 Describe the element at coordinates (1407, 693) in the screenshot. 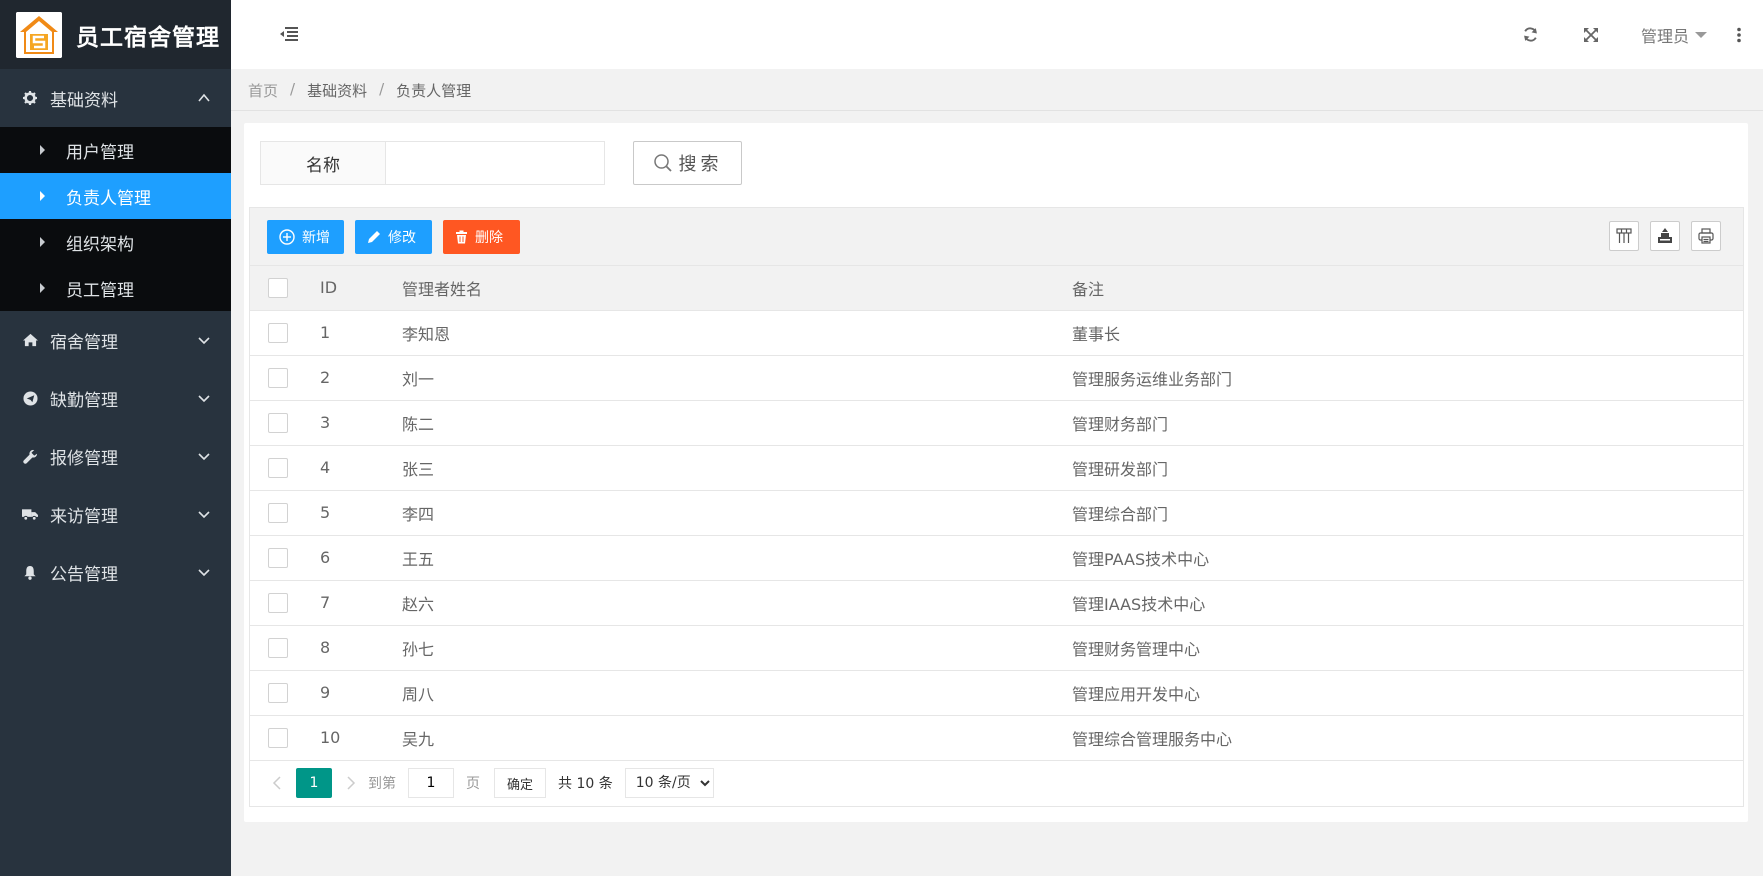

I see `cell-remark: 管理应用开发中心` at that location.